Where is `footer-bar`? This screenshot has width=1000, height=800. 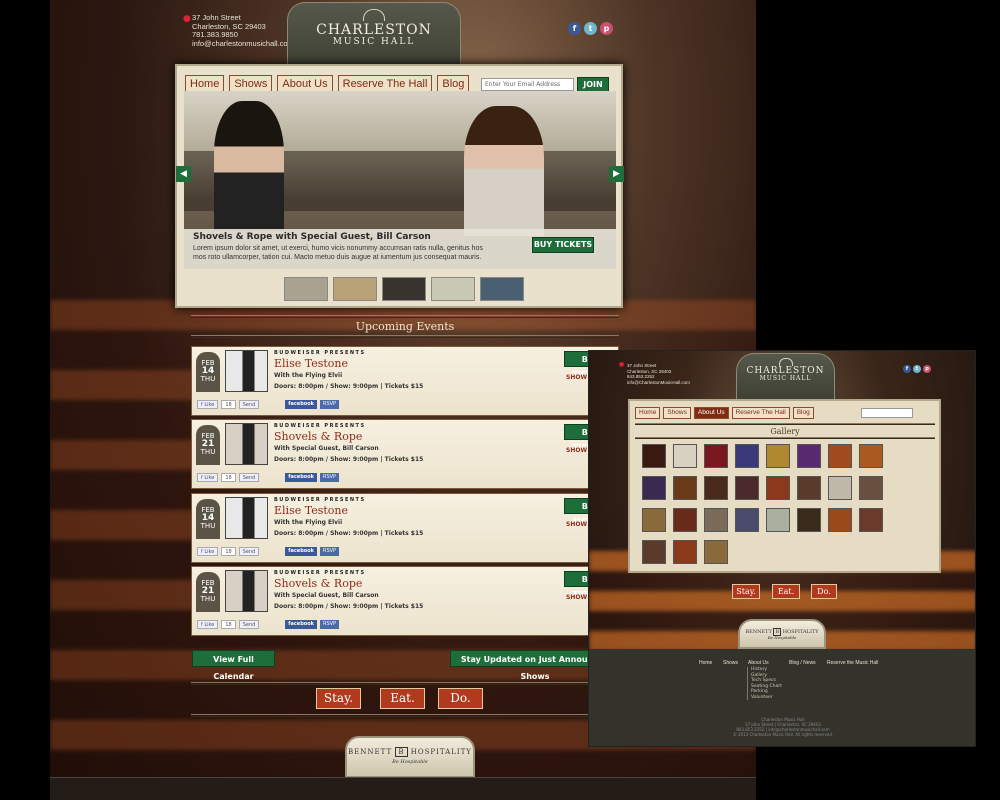
footer-bar is located at coordinates (403, 788).